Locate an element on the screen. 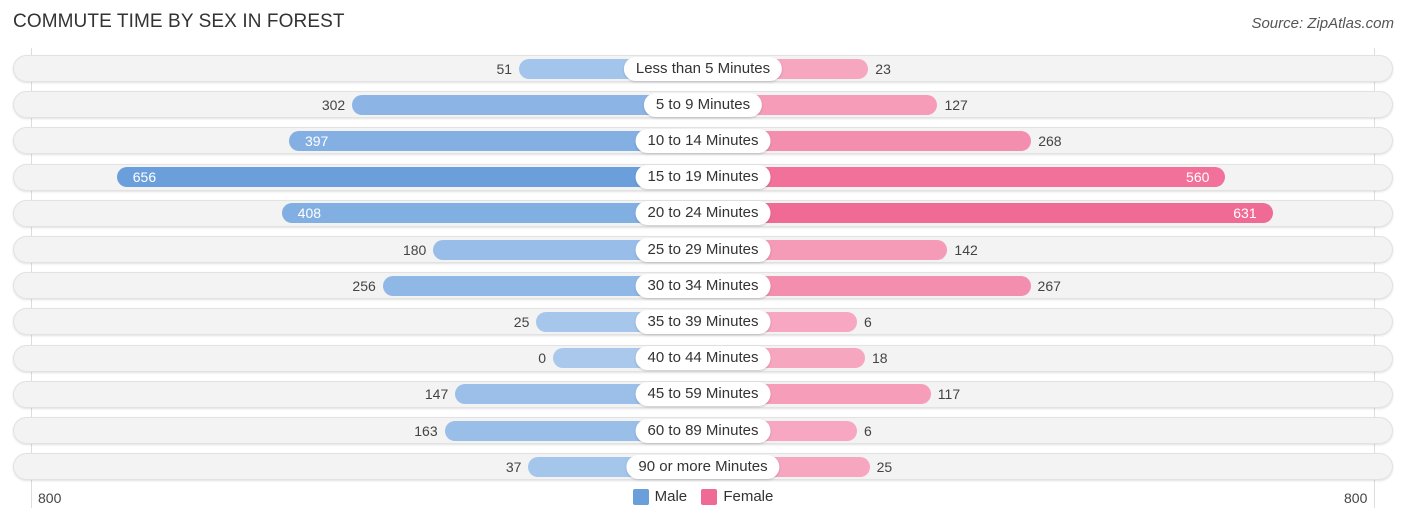 Image resolution: width=1406 pixels, height=523 pixels. value-label-female: 117 is located at coordinates (949, 394).